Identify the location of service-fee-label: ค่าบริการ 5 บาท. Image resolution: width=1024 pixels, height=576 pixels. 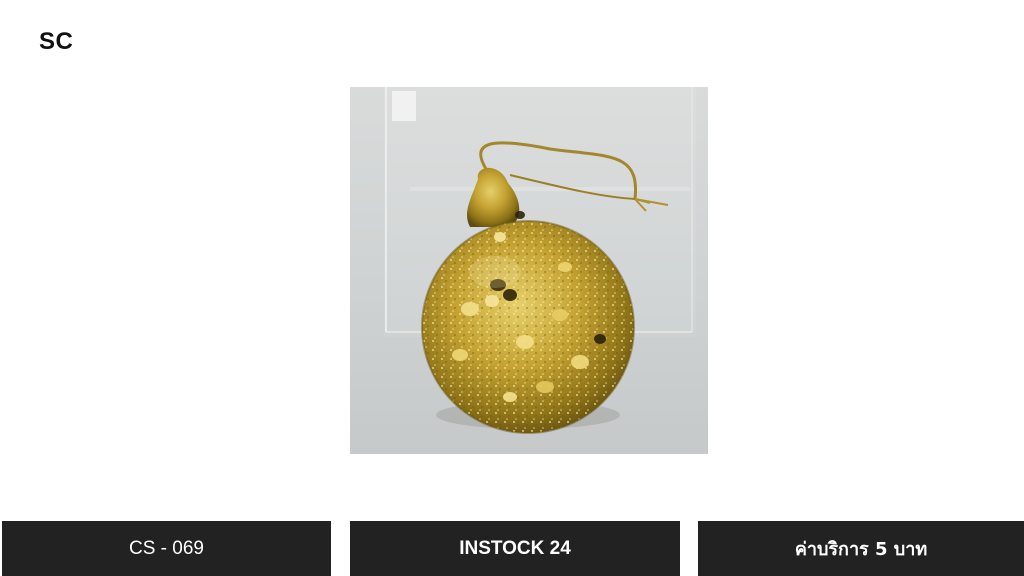
(861, 548).